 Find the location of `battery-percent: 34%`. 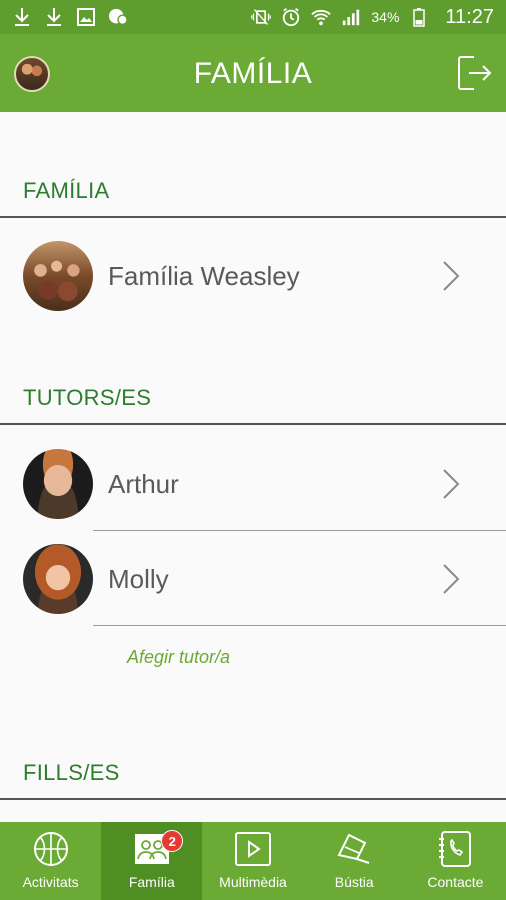

battery-percent: 34% is located at coordinates (385, 17).